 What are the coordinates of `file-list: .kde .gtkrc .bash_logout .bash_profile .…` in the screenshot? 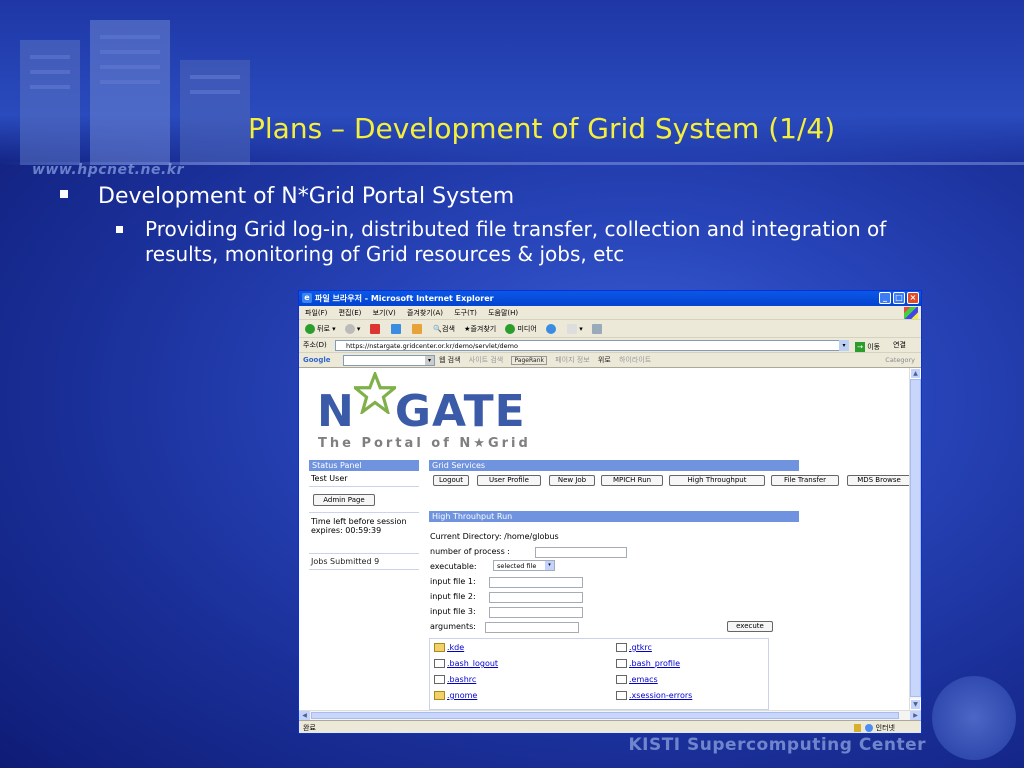 It's located at (599, 674).